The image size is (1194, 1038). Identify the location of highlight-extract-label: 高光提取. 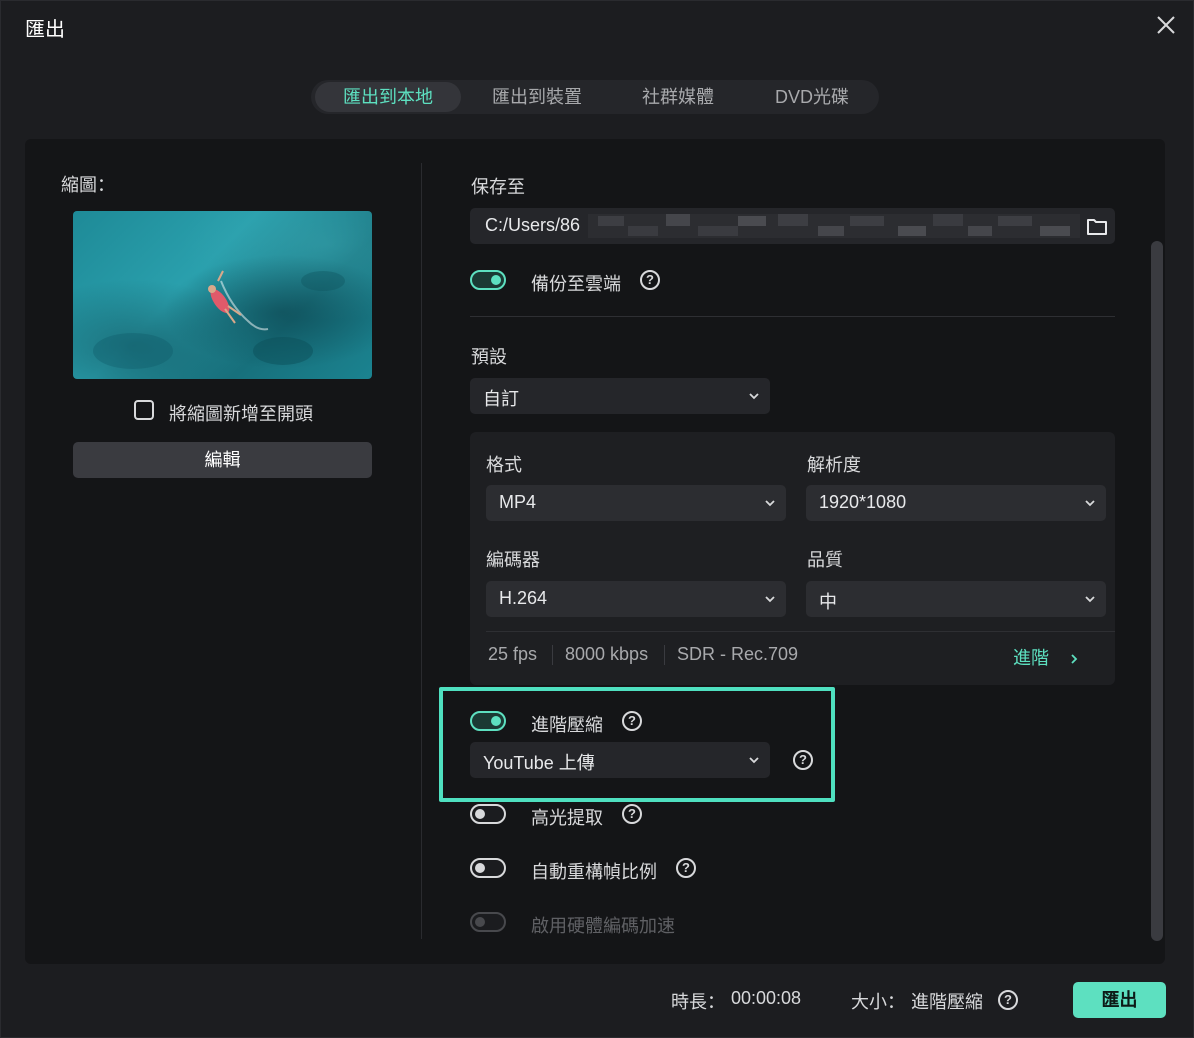
(567, 818).